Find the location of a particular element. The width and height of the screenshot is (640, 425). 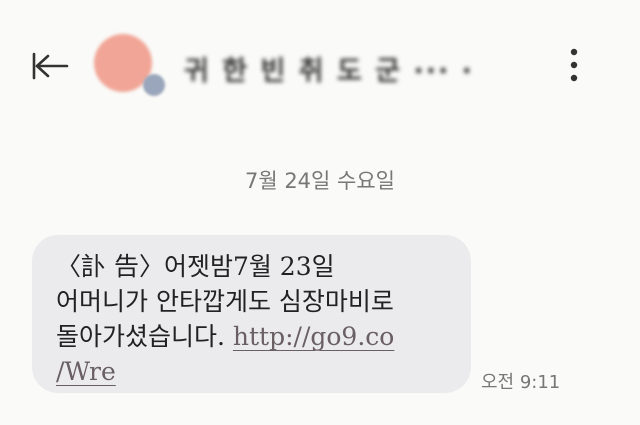

message-line-3: 돌아가셨습니다. http://go9.co is located at coordinates (252, 336).